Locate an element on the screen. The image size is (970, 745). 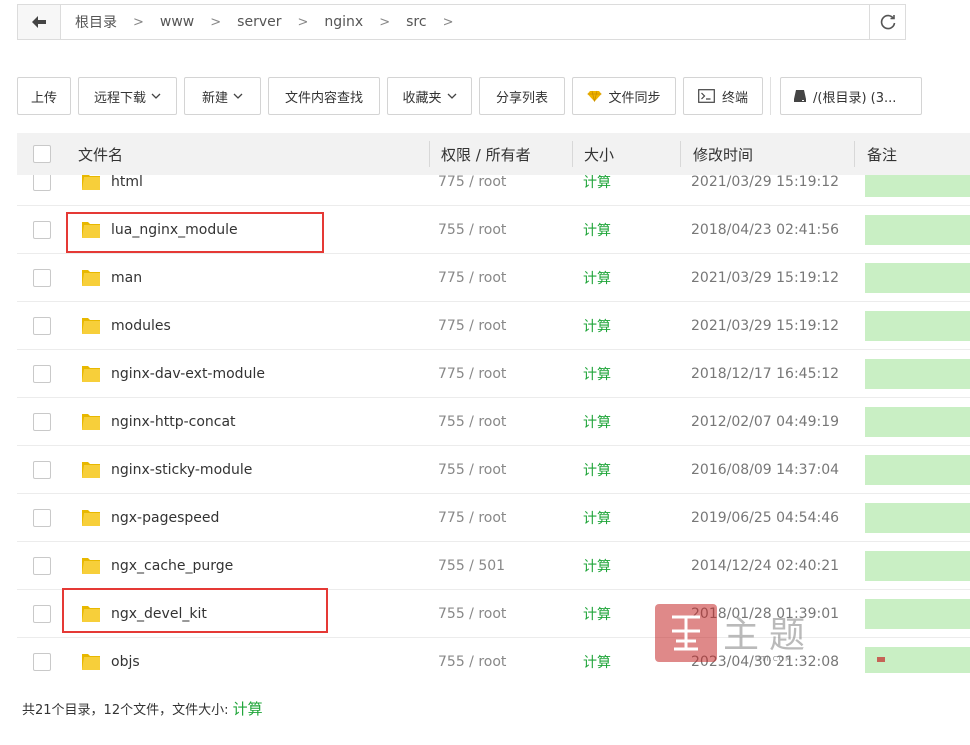
table-row: objs 755 / root 计算 2023/04/30 21:32:08 is located at coordinates (493, 655).